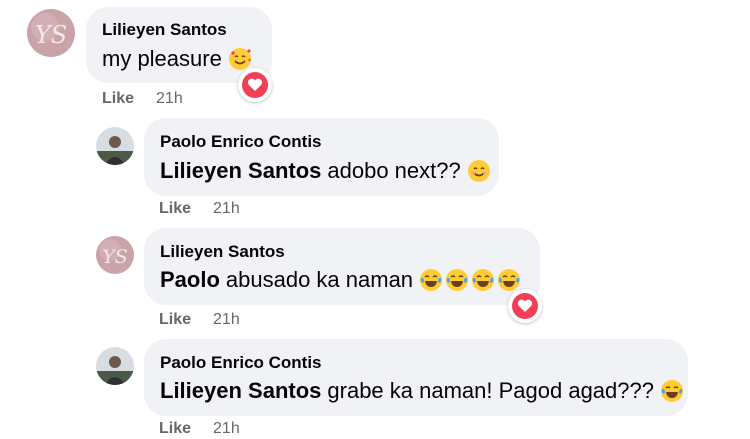 This screenshot has height=439, width=750. What do you see at coordinates (672, 391) in the screenshot?
I see `tears-of-joy-icon` at bounding box center [672, 391].